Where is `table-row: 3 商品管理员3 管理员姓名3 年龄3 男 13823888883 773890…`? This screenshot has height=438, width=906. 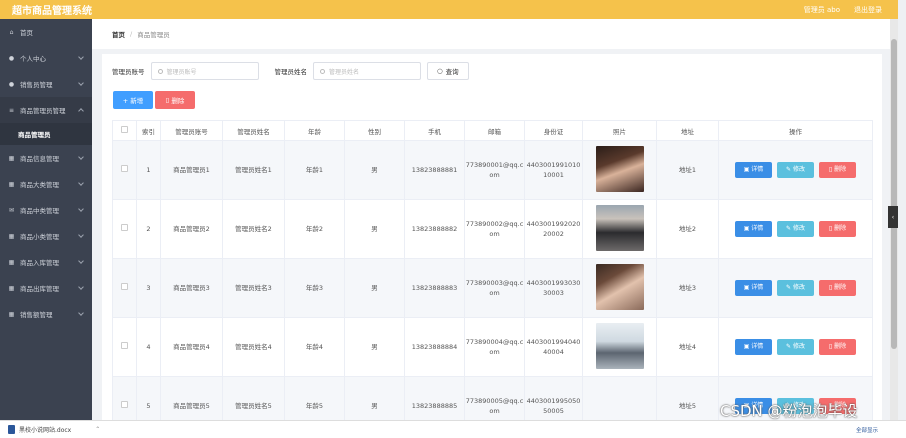
table-row: 3 商品管理员3 管理员姓名3 年龄3 男 13823888883 773890… is located at coordinates (492, 288).